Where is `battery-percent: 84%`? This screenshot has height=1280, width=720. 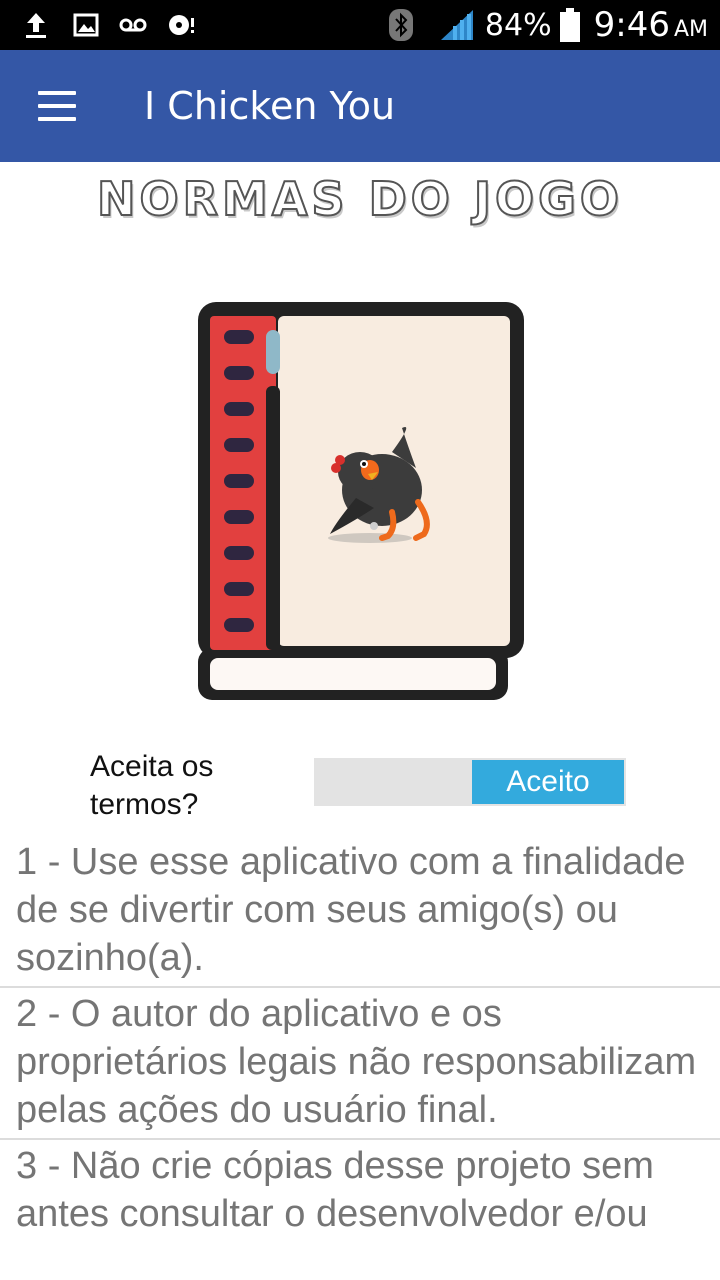 battery-percent: 84% is located at coordinates (518, 25).